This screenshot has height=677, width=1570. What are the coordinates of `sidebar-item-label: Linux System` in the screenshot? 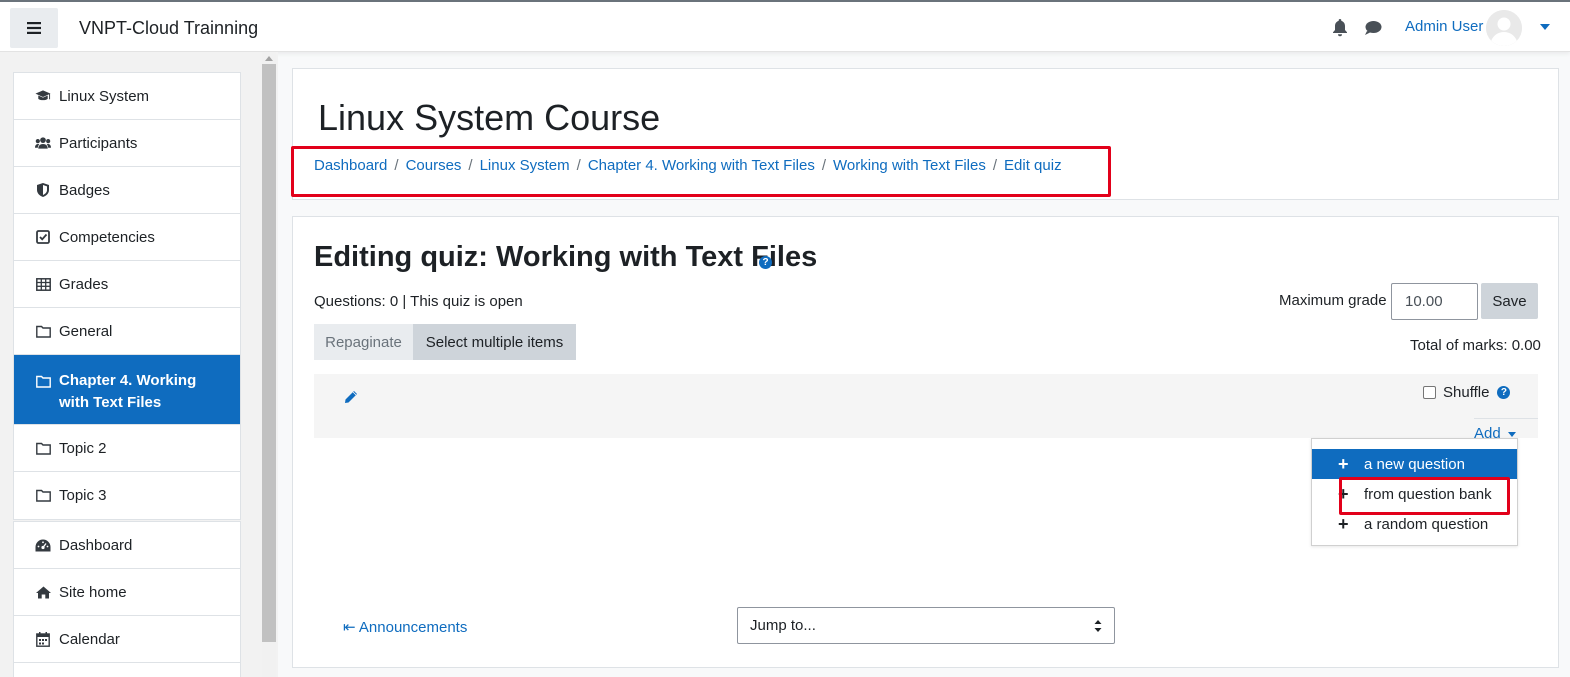 It's located at (104, 96).